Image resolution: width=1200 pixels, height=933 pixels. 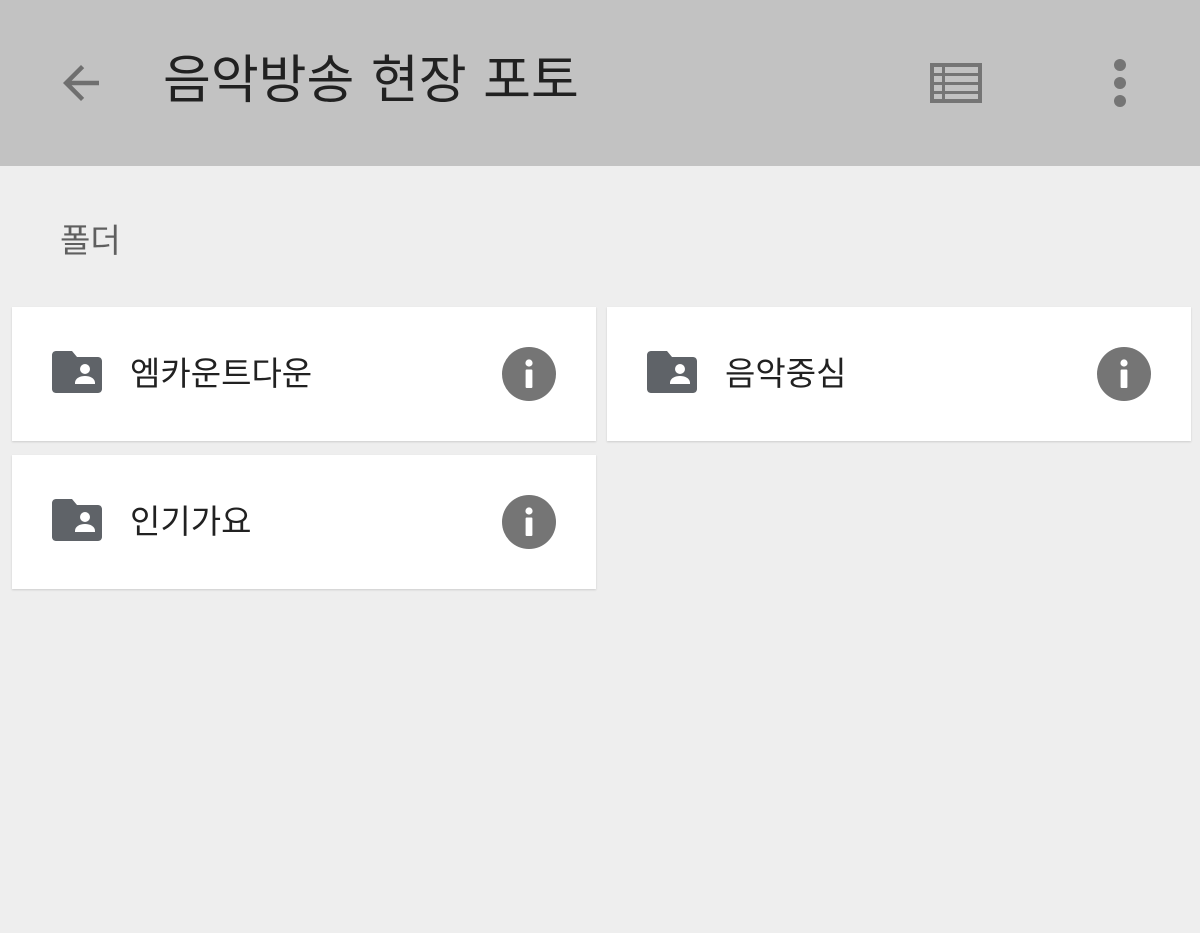 I want to click on back-button, so click(x=81, y=83).